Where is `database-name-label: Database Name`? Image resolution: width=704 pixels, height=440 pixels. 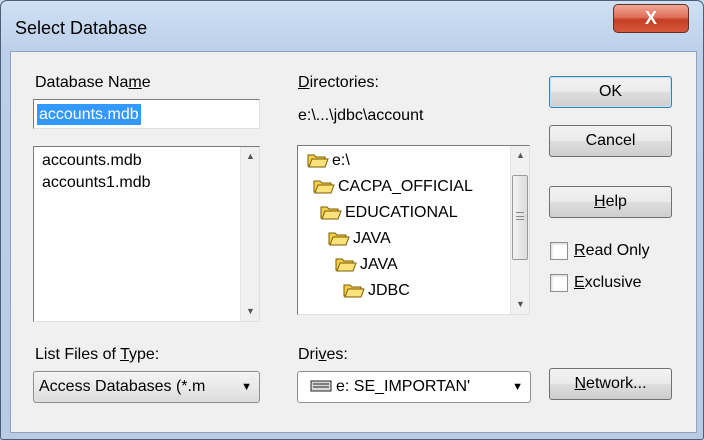 database-name-label: Database Name is located at coordinates (93, 82).